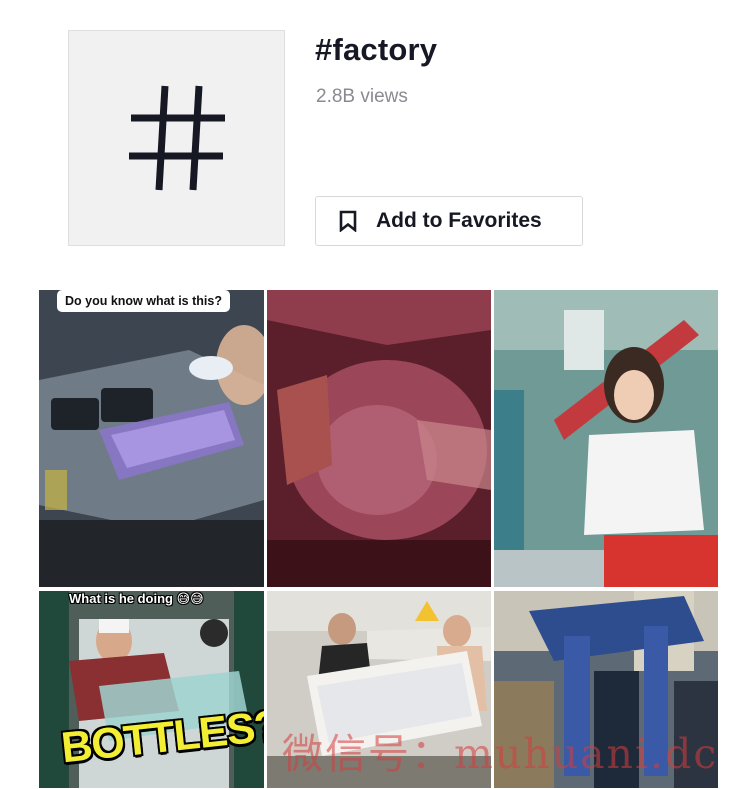 This screenshot has width=752, height=789. Describe the element at coordinates (459, 220) in the screenshot. I see `add-to-favorites-label: Add to Favorites` at that location.